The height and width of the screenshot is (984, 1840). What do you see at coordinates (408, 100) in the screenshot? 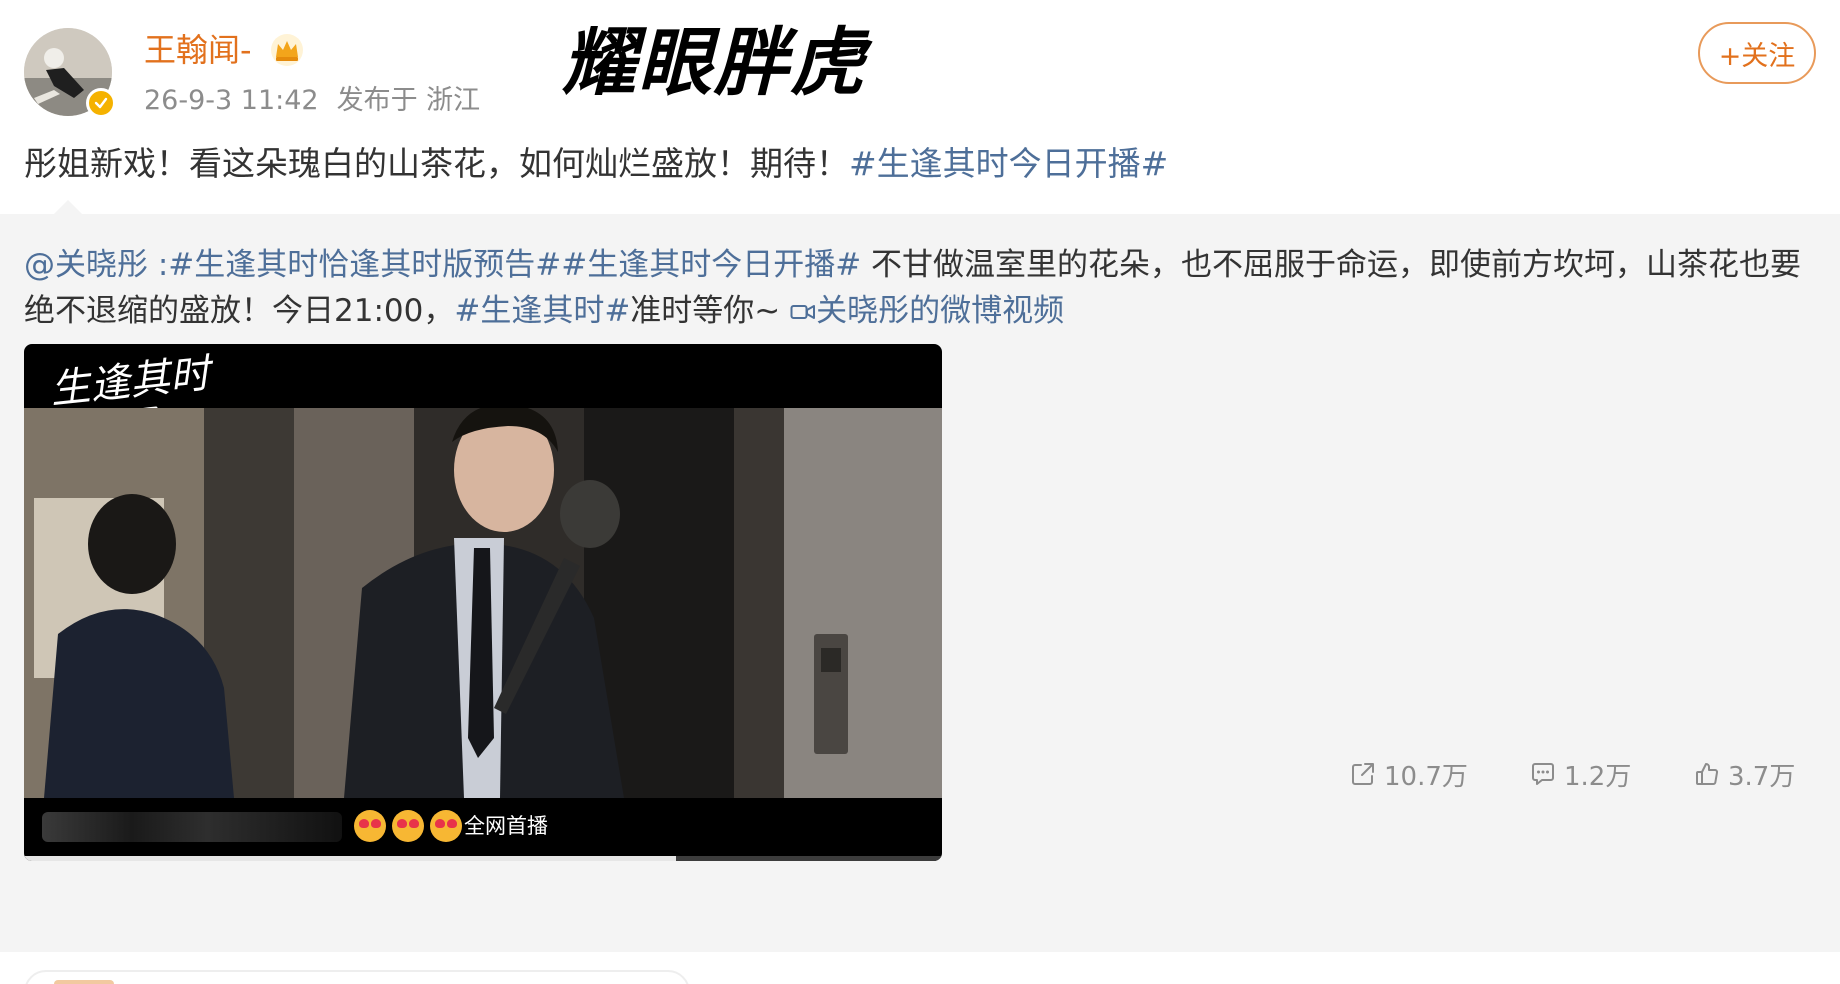
I see `post-location: 发布于 浙江` at bounding box center [408, 100].